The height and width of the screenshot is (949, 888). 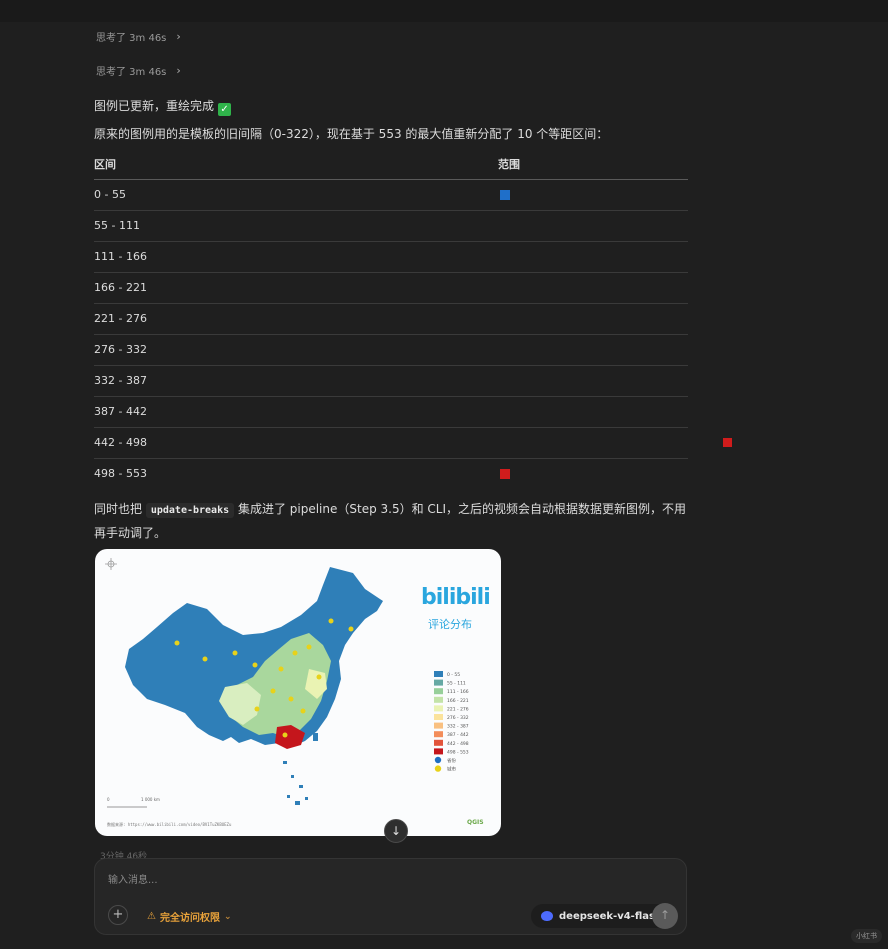 I want to click on add-attachment-button: +, so click(x=118, y=915).